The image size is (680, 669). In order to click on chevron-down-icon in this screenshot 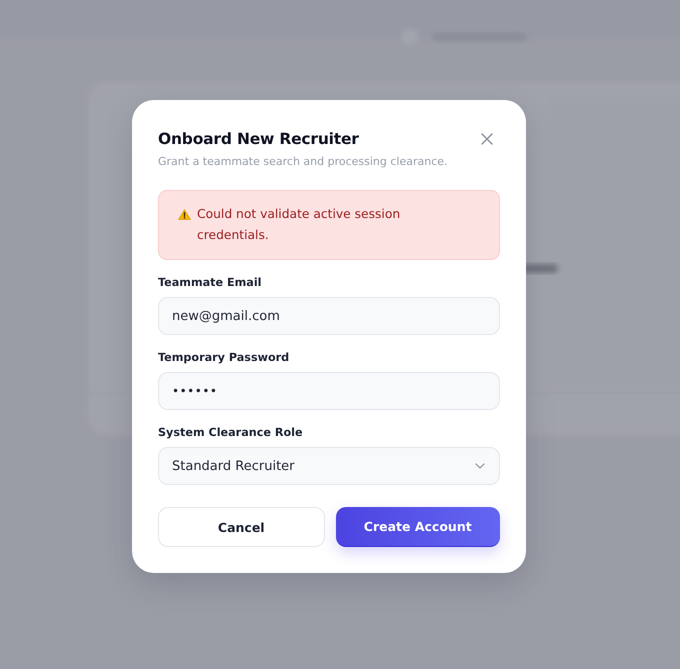, I will do `click(480, 466)`.